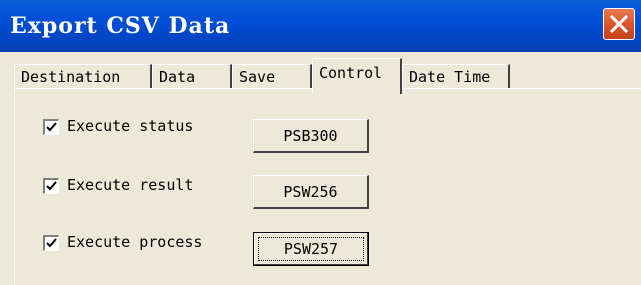 The width and height of the screenshot is (641, 285). I want to click on focus-rectangle, so click(311, 249).